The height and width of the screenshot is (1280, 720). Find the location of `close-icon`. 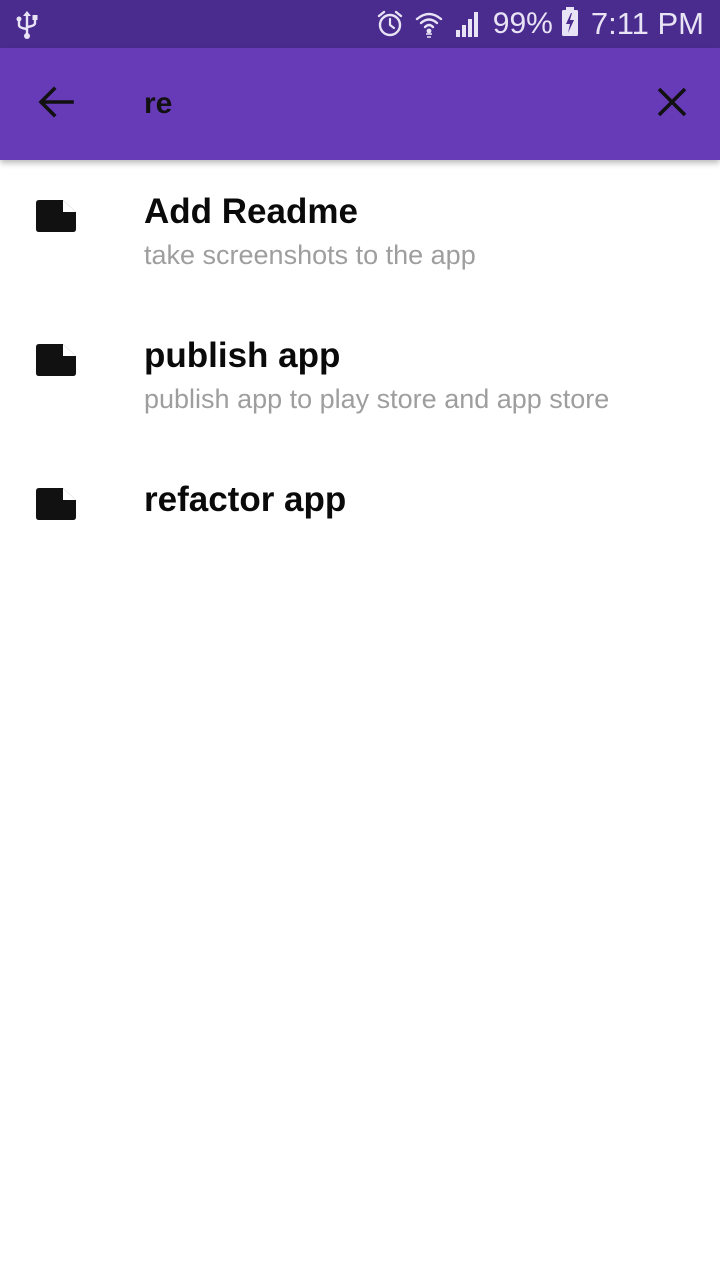

close-icon is located at coordinates (672, 104).